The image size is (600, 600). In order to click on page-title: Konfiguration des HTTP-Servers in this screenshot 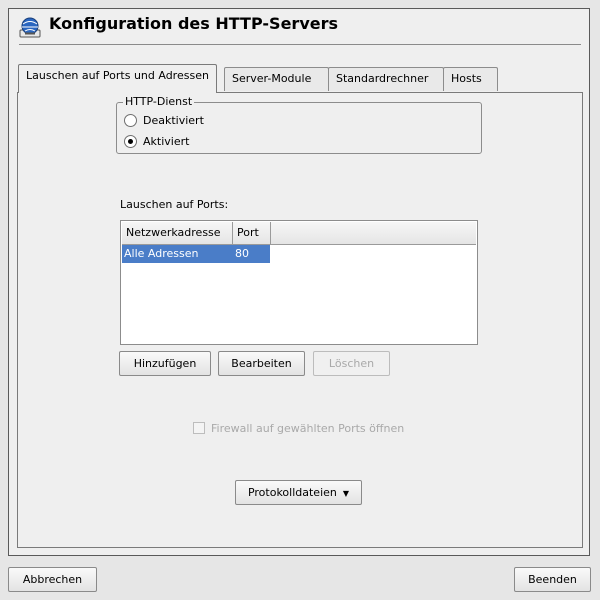, I will do `click(194, 23)`.